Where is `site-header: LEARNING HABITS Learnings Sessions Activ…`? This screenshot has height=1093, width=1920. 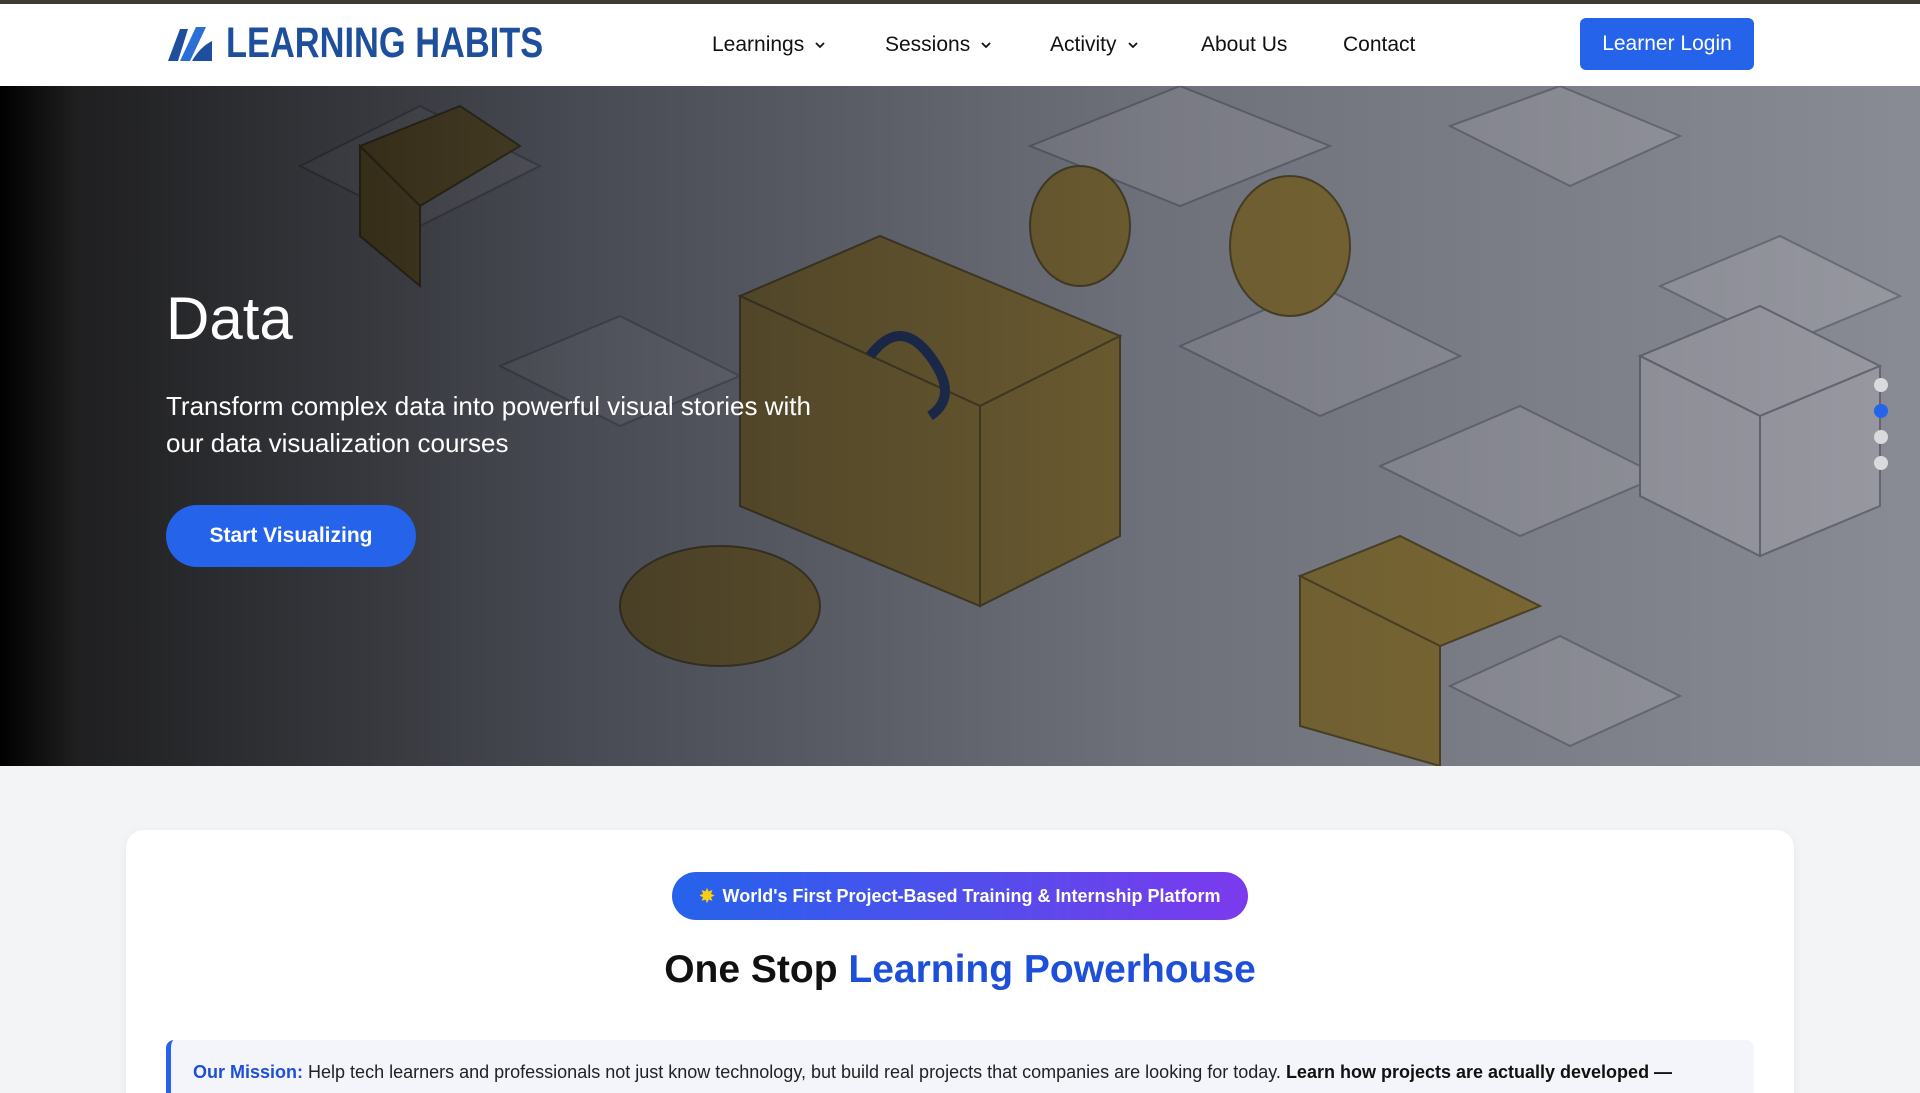
site-header: LEARNING HABITS Learnings Sessions Activ… is located at coordinates (960, 45).